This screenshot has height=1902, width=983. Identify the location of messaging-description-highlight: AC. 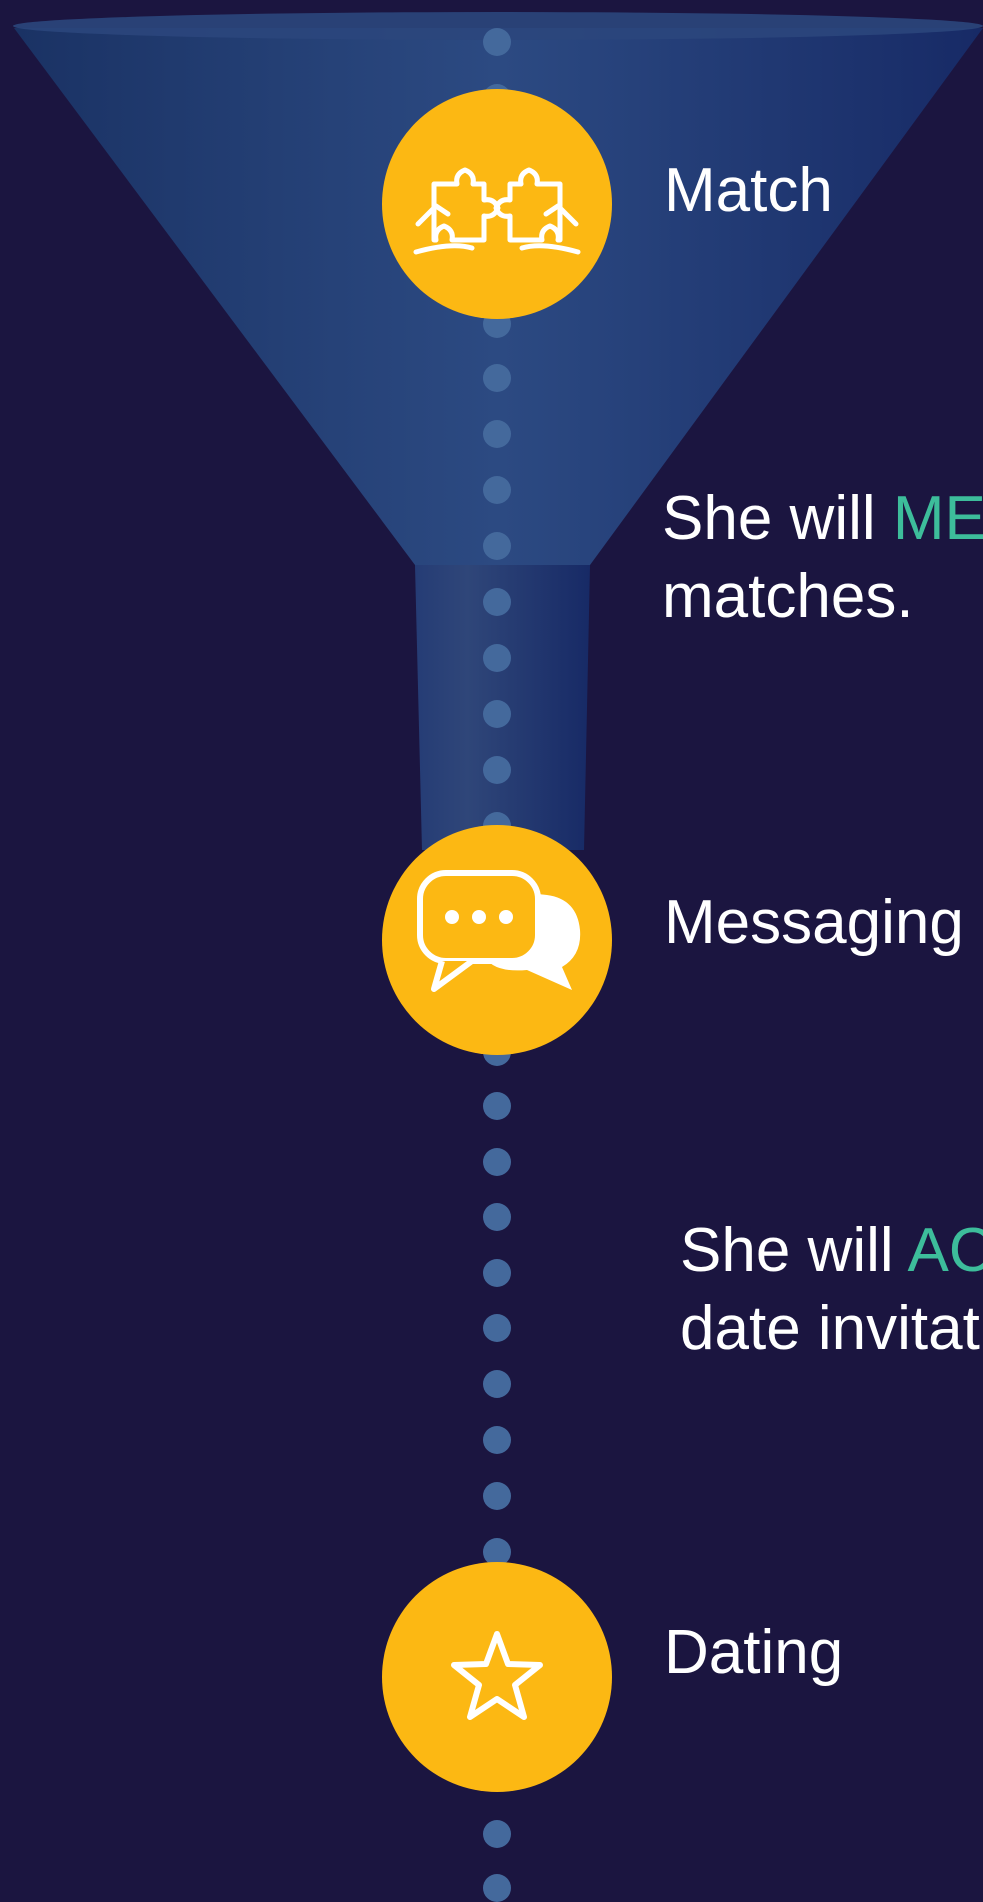
(945, 1250).